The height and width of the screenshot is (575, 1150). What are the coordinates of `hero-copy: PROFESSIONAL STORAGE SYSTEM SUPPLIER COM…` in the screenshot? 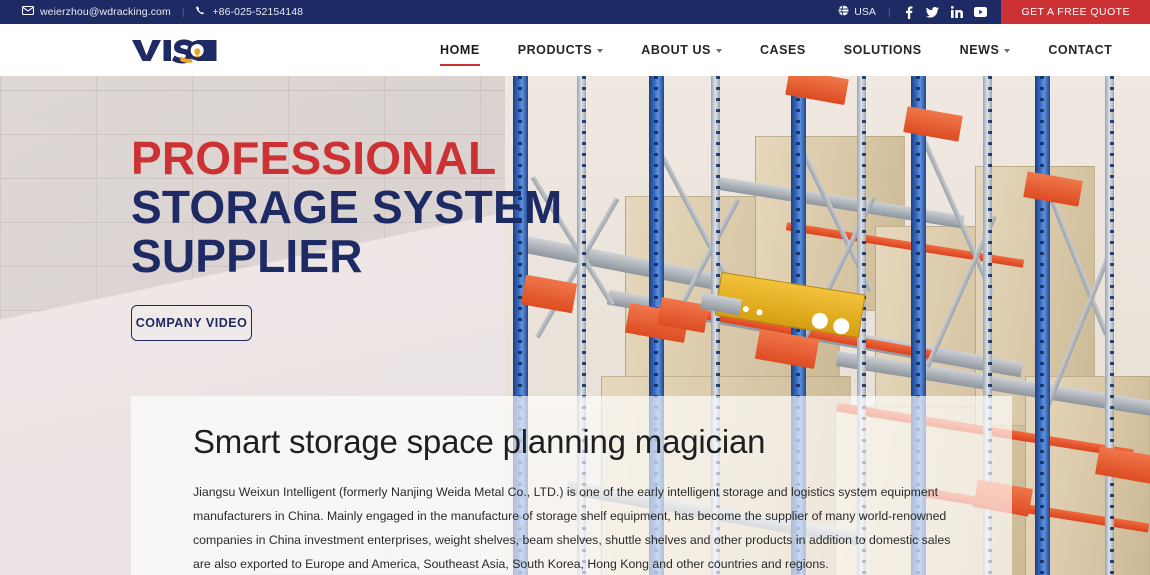 It's located at (346, 237).